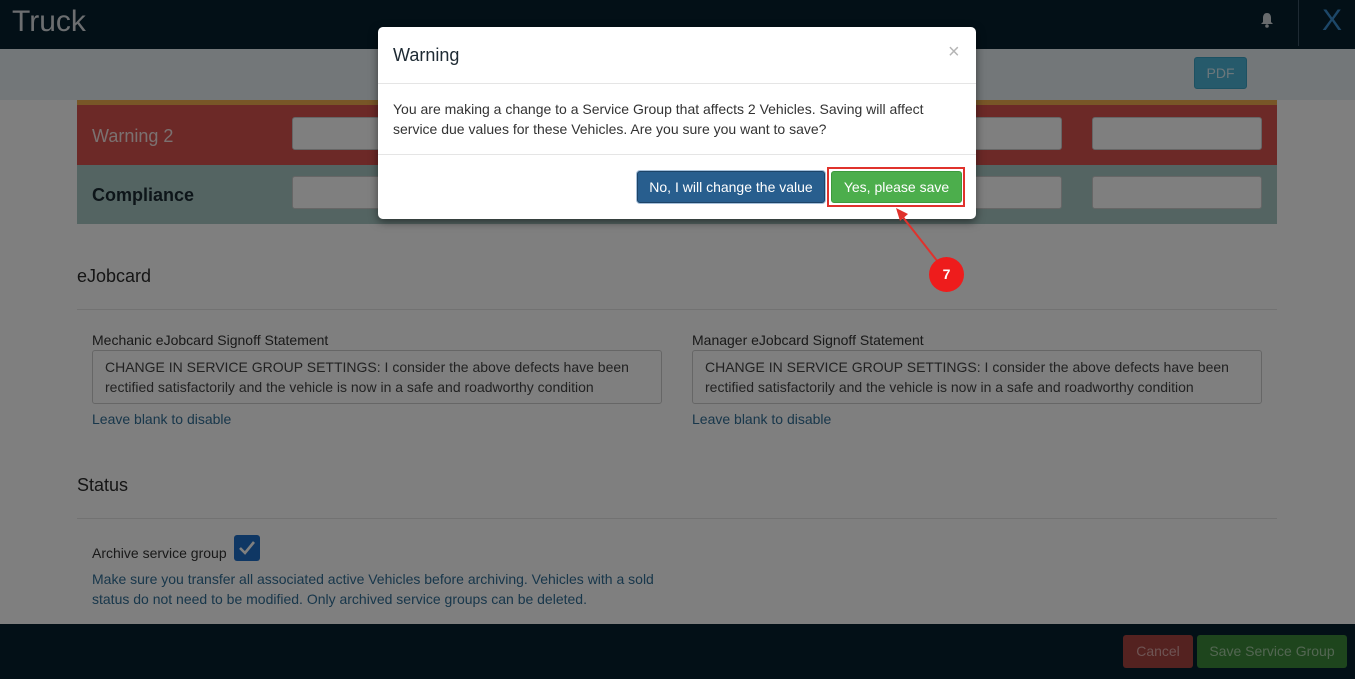  What do you see at coordinates (917, 235) in the screenshot?
I see `annotation-arrow` at bounding box center [917, 235].